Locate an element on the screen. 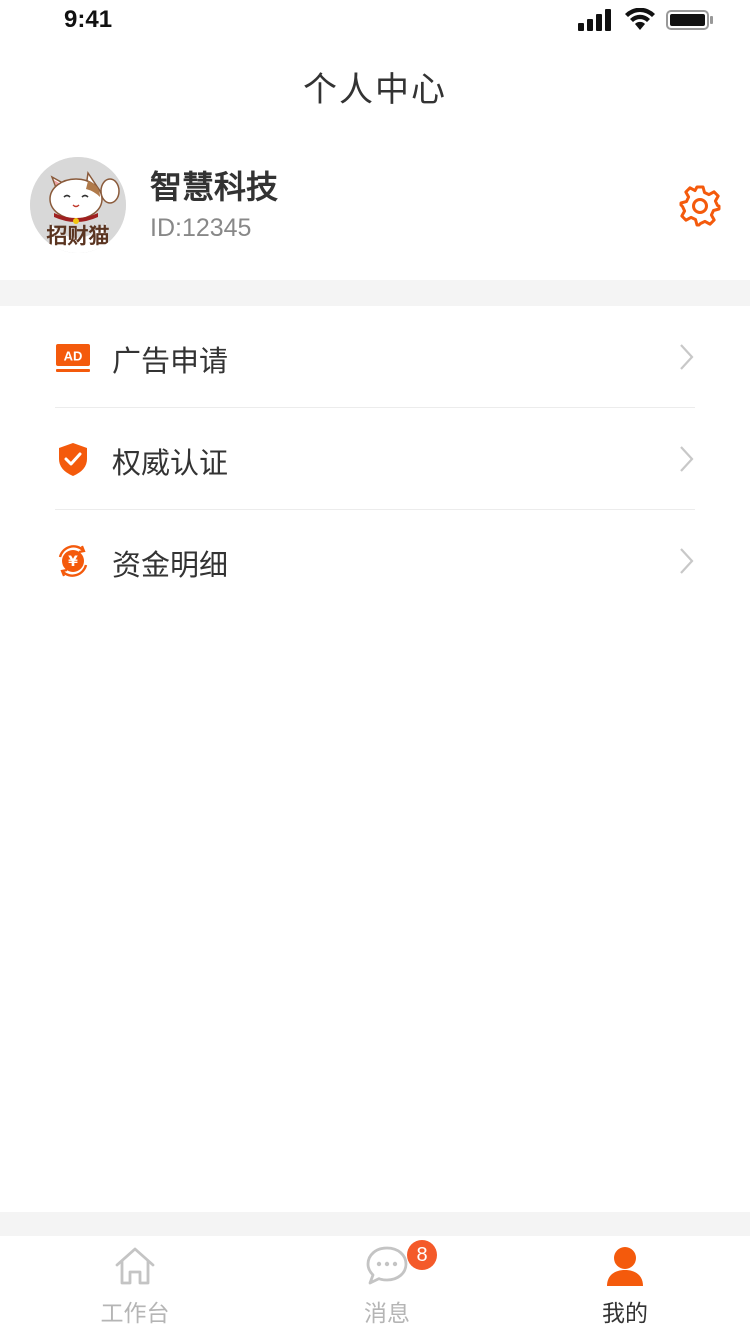 This screenshot has height=1334, width=750. section-divider is located at coordinates (375, 293).